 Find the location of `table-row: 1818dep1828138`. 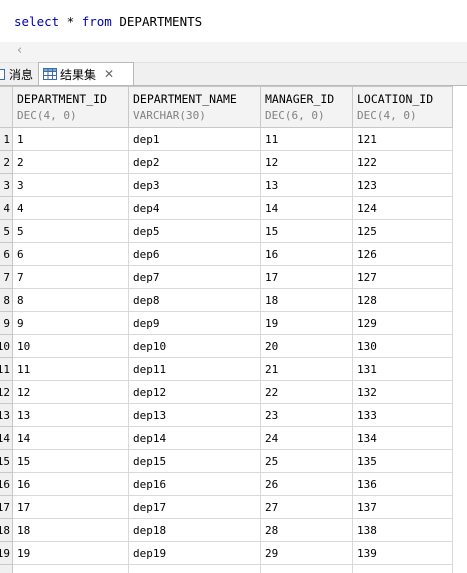

table-row: 1818dep1828138 is located at coordinates (226, 530).